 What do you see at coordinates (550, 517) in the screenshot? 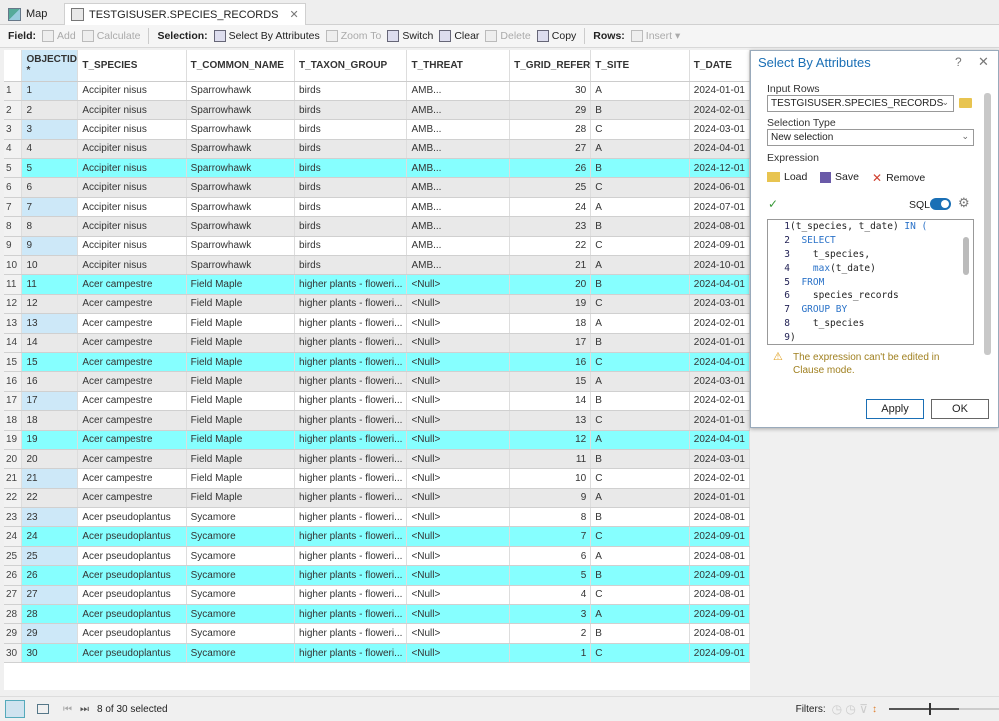
I see `cell-tgridrefer: 8` at bounding box center [550, 517].